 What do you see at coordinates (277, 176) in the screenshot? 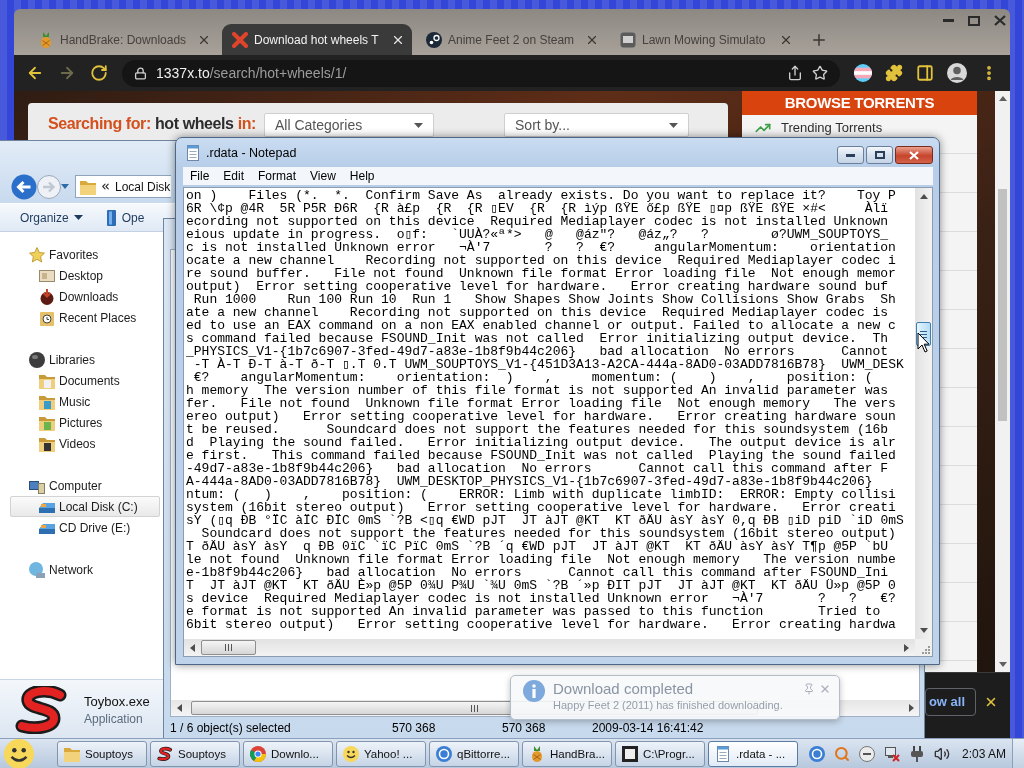
I see `menu-item: Format` at bounding box center [277, 176].